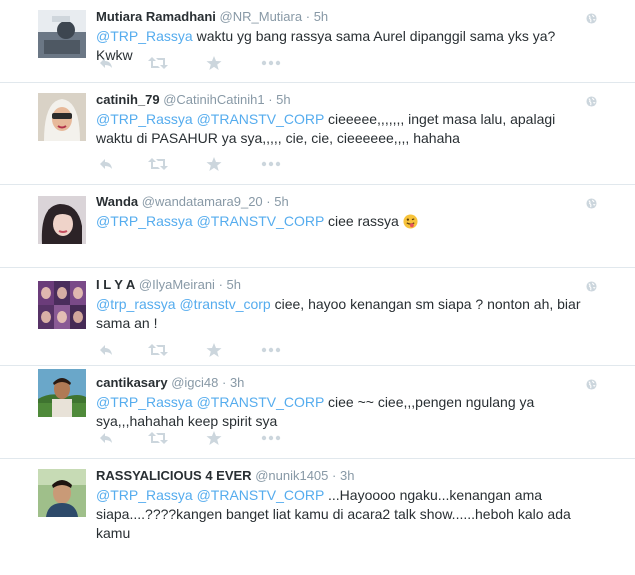  Describe the element at coordinates (136, 304) in the screenshot. I see `mention-link: @trp_rassya` at that location.